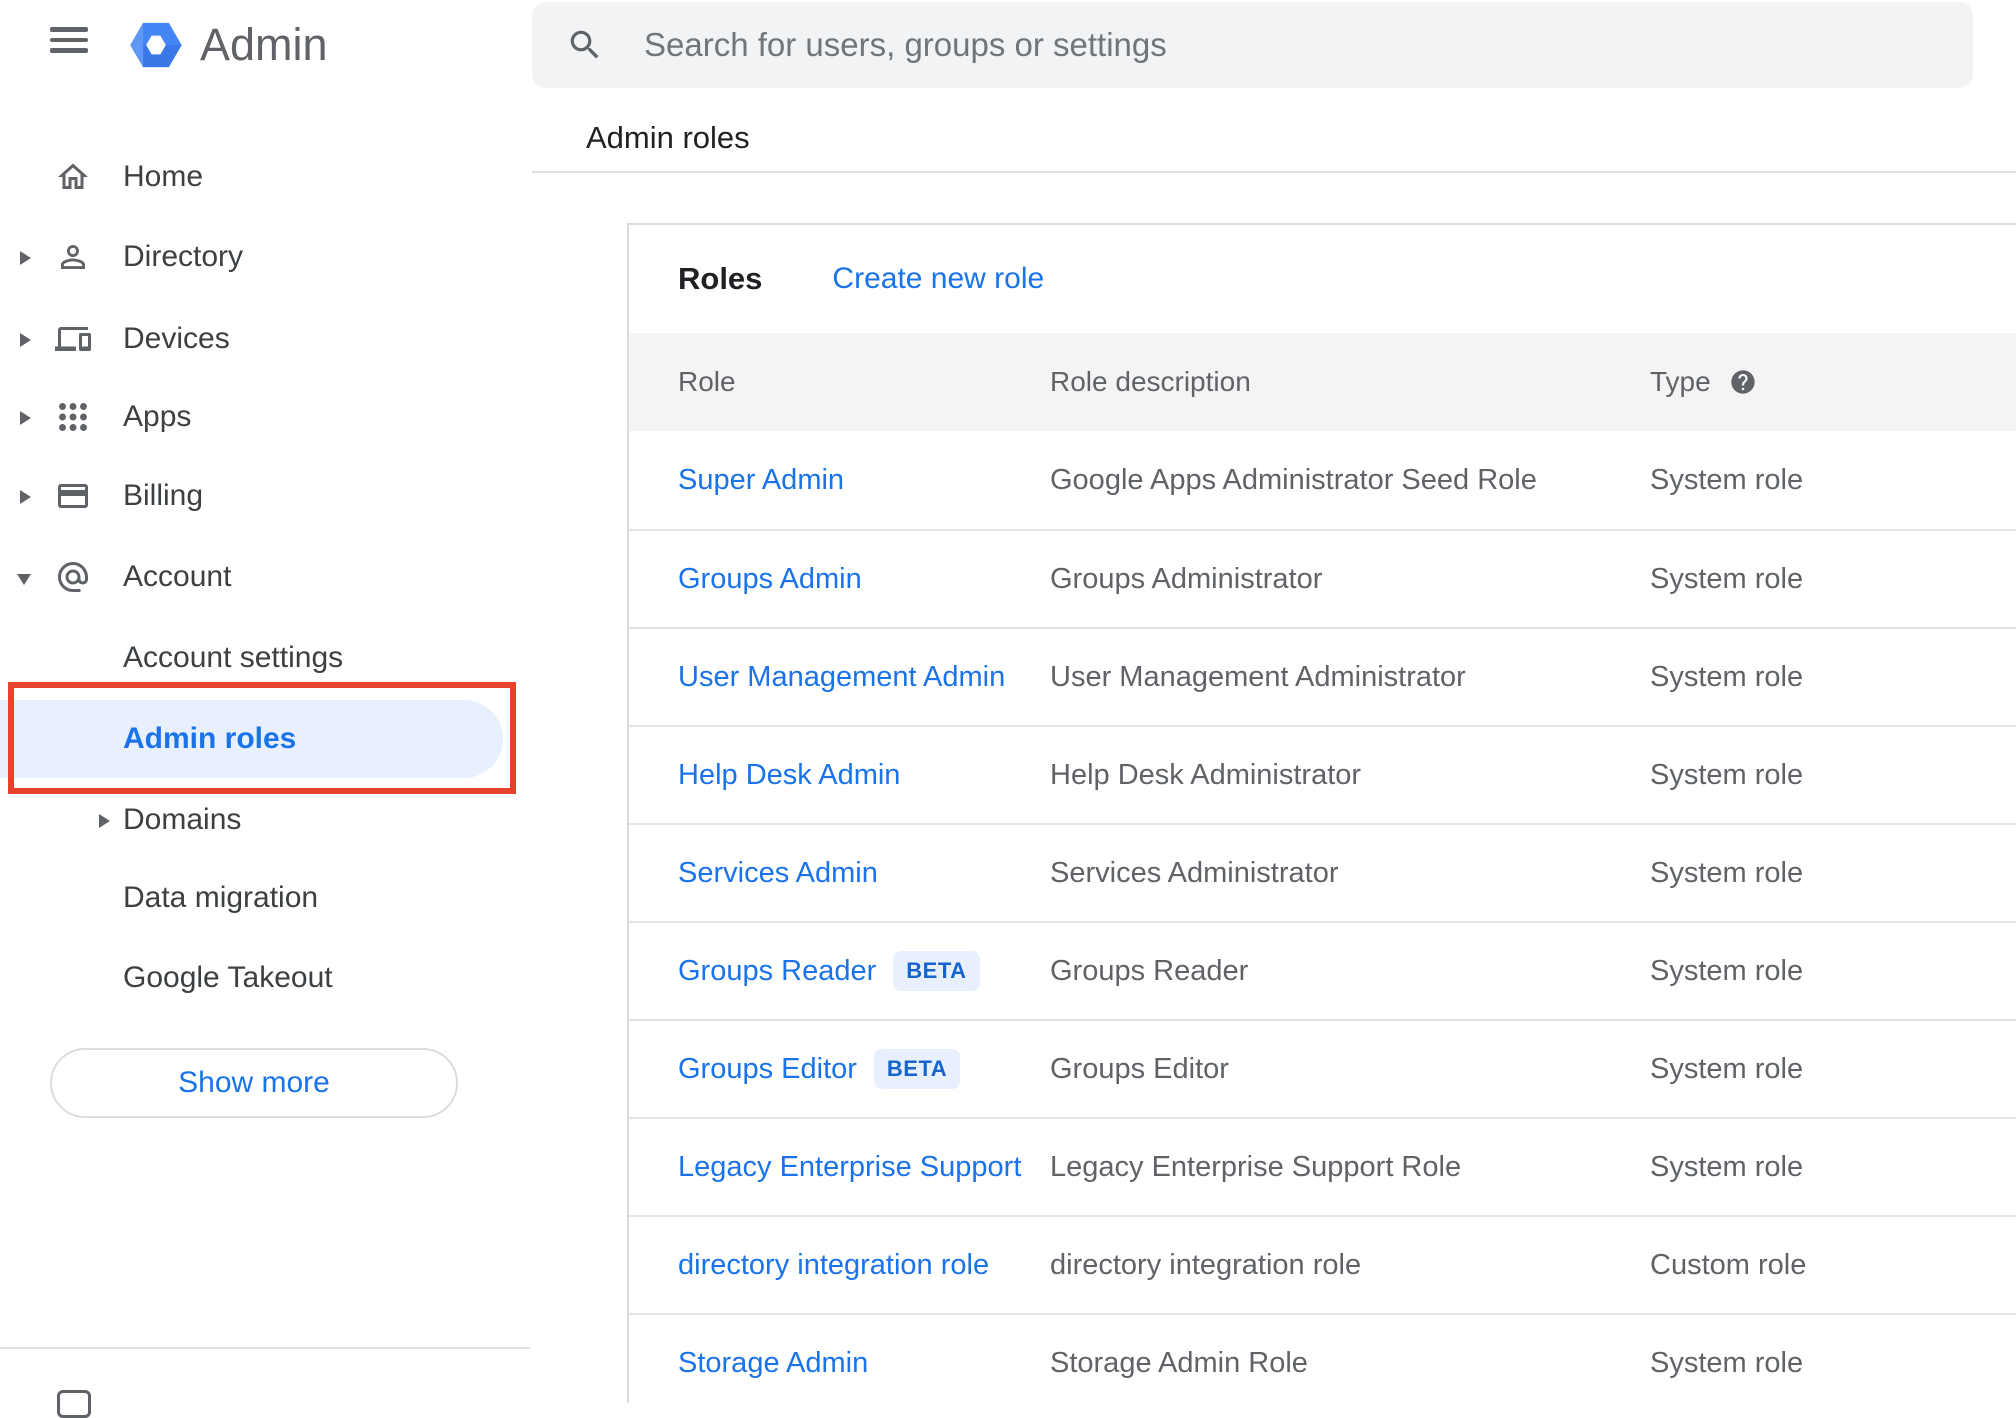  What do you see at coordinates (265, 820) in the screenshot?
I see `sidebar-item-domains: Domains` at bounding box center [265, 820].